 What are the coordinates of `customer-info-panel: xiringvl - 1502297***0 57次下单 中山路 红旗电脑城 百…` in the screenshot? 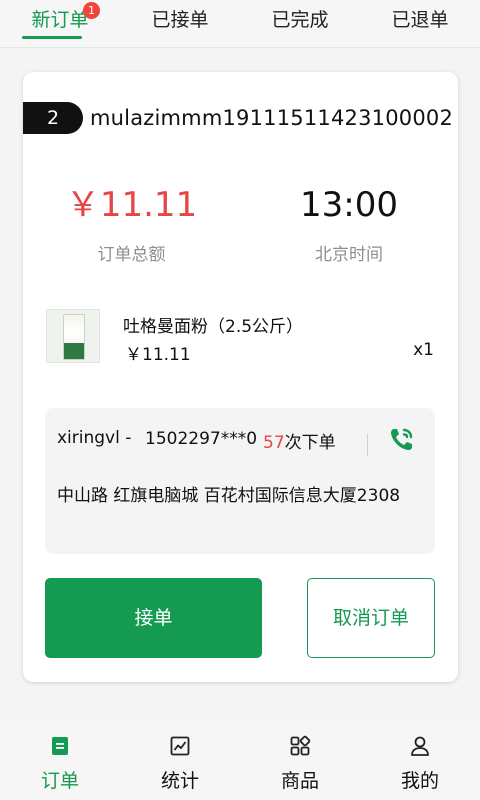 It's located at (240, 481).